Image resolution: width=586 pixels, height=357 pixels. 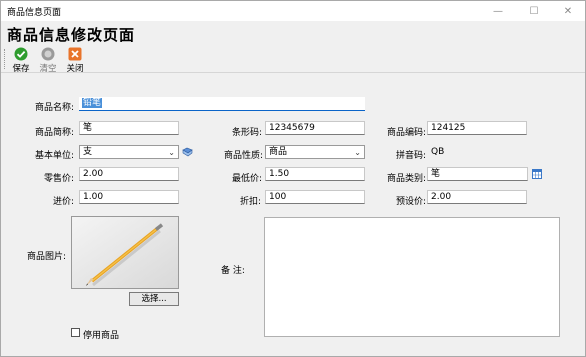 What do you see at coordinates (92, 103) in the screenshot?
I see `name-value: 铅笔` at bounding box center [92, 103].